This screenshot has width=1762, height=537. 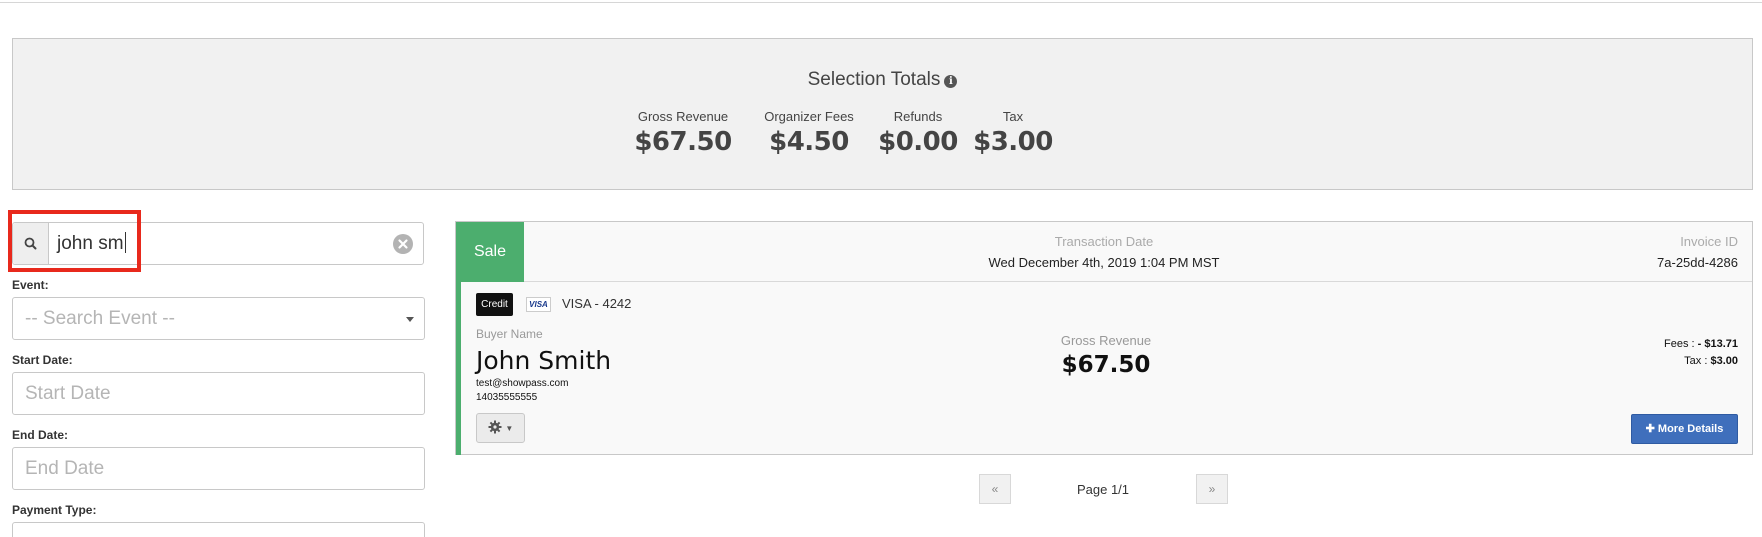 What do you see at coordinates (490, 252) in the screenshot?
I see `sale-badge: Sale` at bounding box center [490, 252].